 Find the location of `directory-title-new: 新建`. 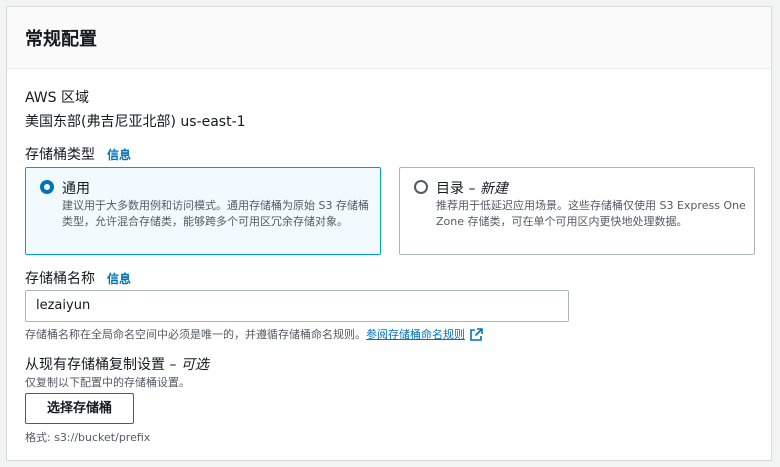

directory-title-new: 新建 is located at coordinates (493, 189).